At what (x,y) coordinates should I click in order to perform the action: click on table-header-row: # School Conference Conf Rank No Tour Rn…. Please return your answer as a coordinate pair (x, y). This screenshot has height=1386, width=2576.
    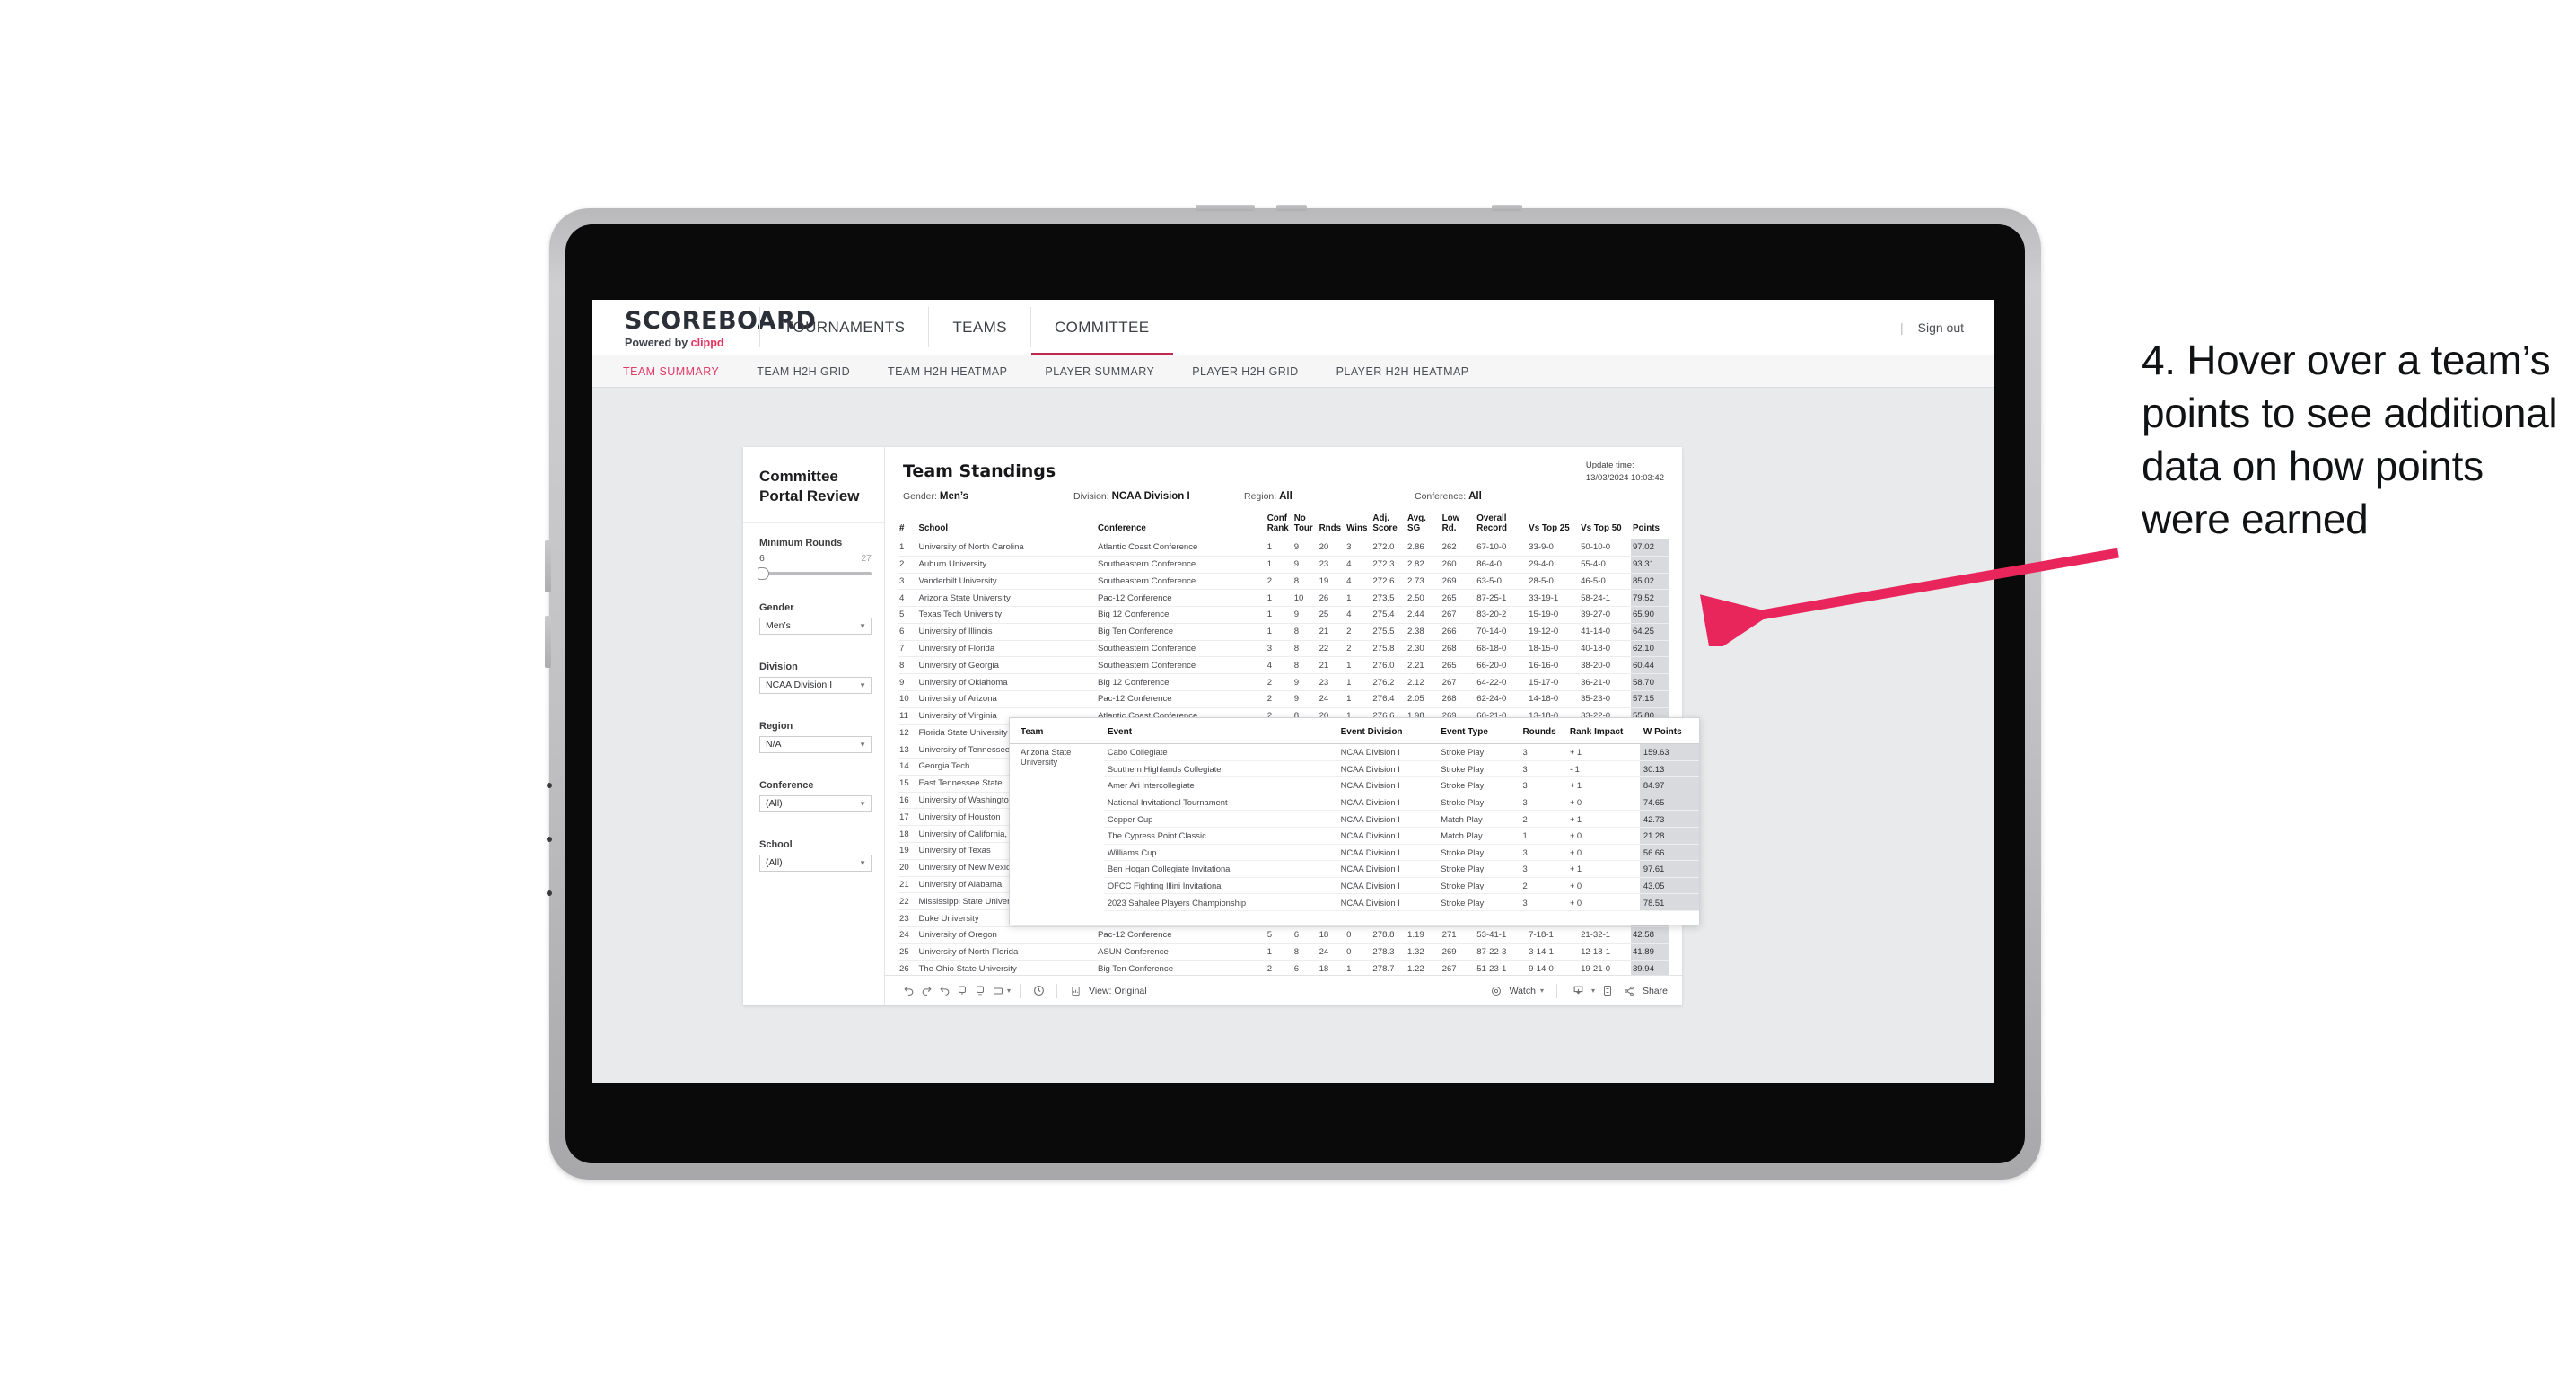
    Looking at the image, I should click on (1283, 526).